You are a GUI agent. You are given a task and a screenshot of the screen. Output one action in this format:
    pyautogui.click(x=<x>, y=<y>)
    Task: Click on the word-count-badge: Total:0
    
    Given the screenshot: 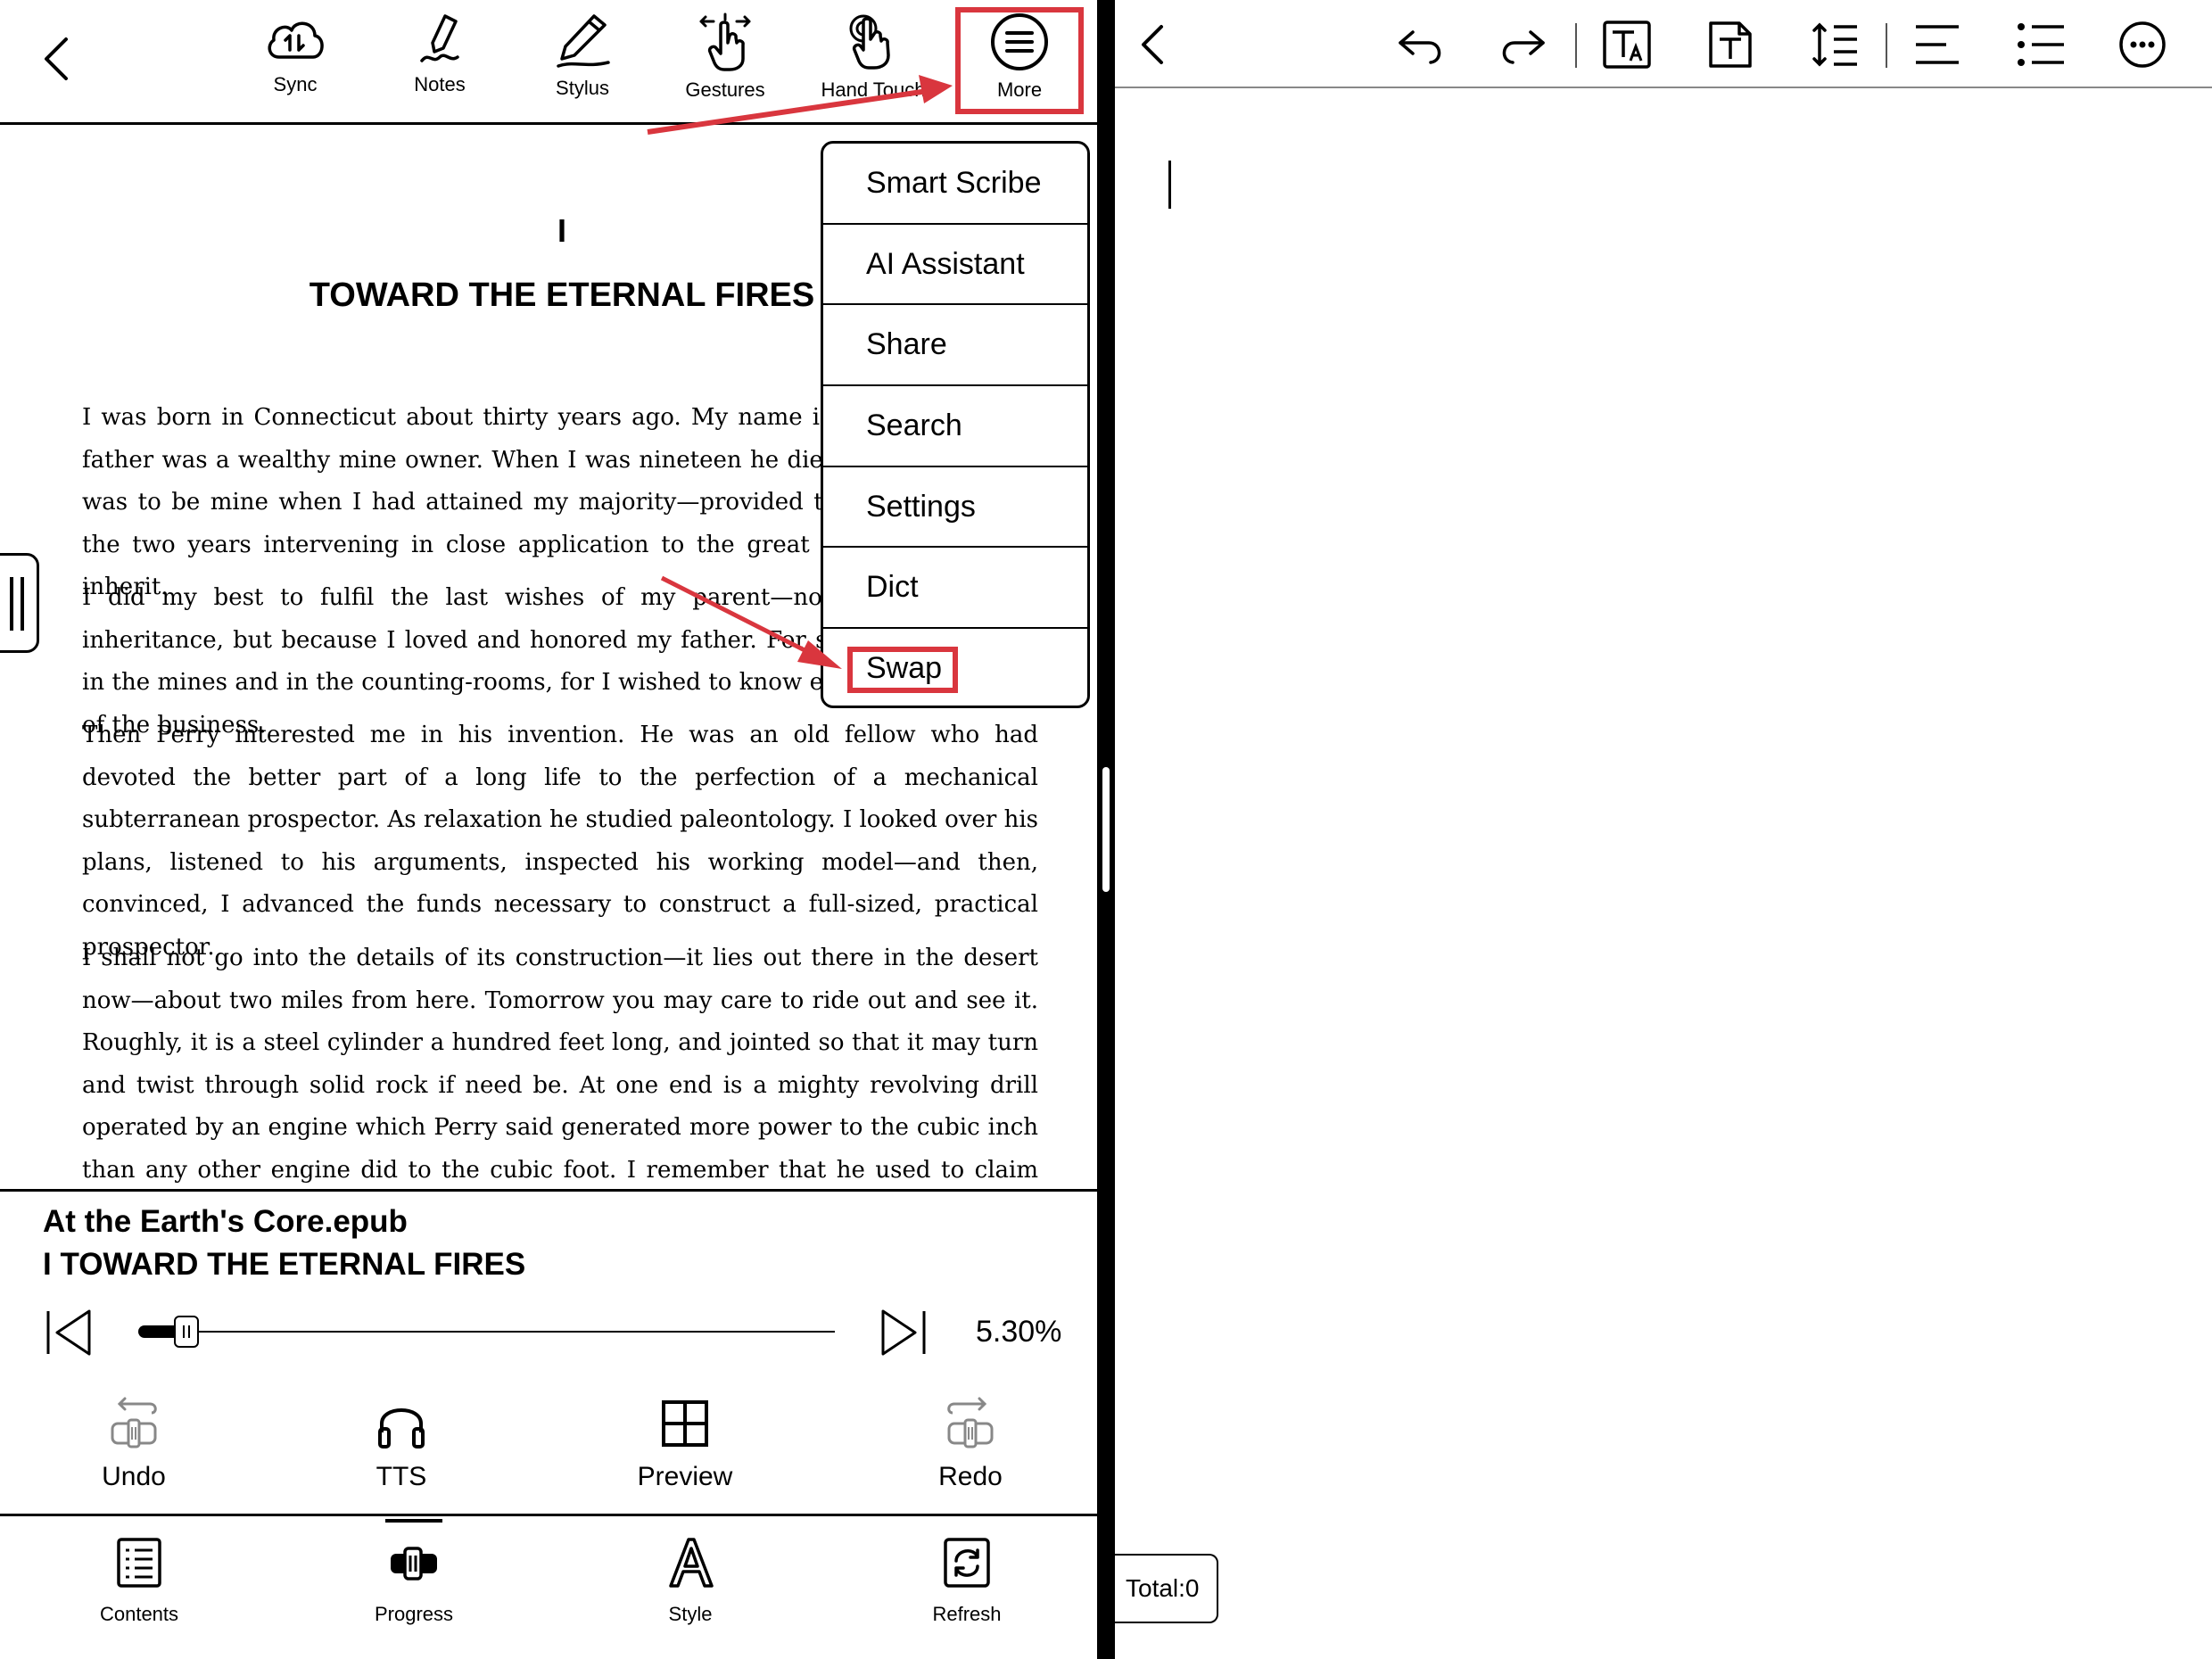 What is the action you would take?
    pyautogui.click(x=1166, y=1589)
    